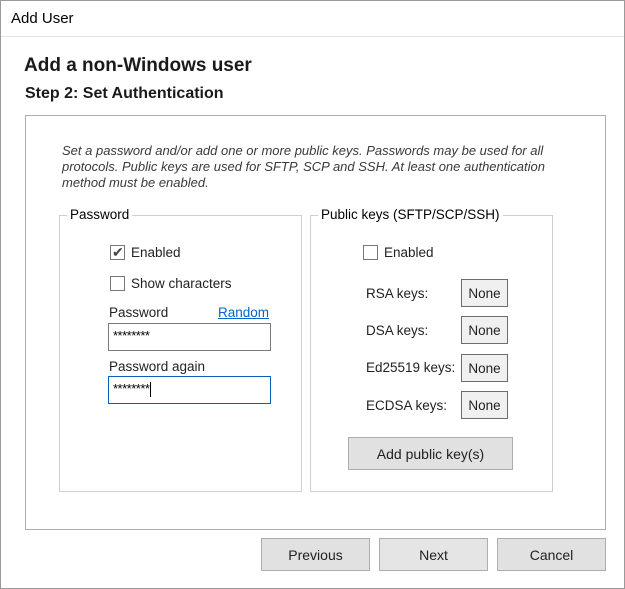 The width and height of the screenshot is (625, 589). Describe the element at coordinates (139, 312) in the screenshot. I see `password-label: Password` at that location.